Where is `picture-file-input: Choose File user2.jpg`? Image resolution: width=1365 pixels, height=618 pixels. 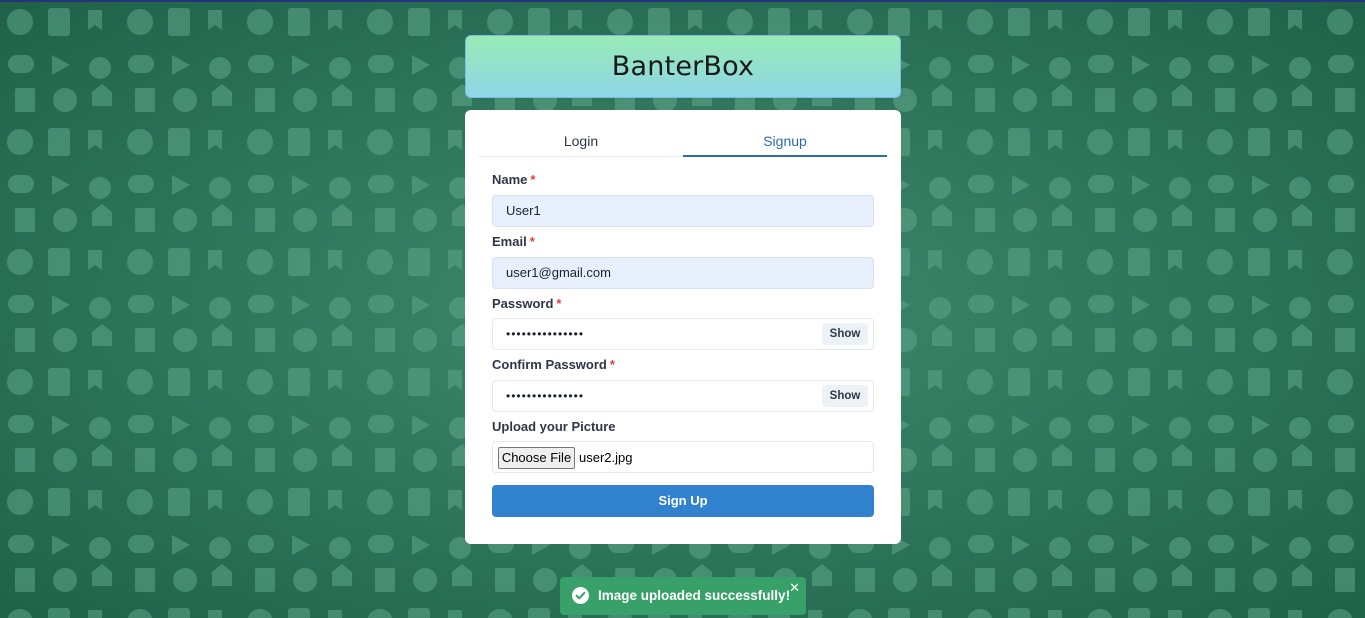 picture-file-input: Choose File user2.jpg is located at coordinates (683, 457).